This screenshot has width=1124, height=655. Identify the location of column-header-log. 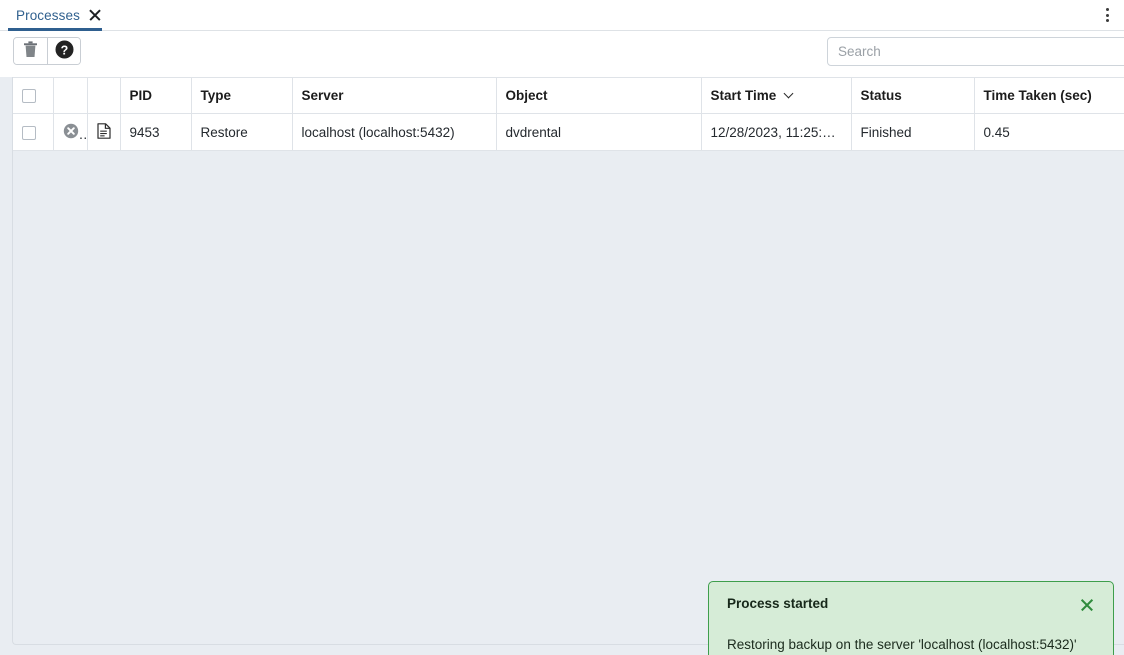
(104, 95).